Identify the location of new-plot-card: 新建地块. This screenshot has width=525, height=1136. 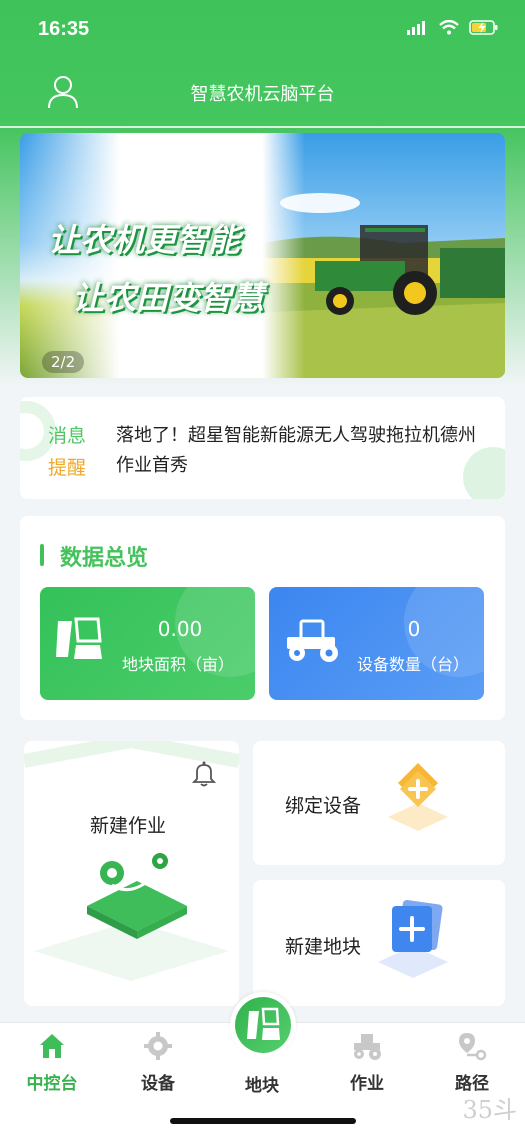
(379, 943).